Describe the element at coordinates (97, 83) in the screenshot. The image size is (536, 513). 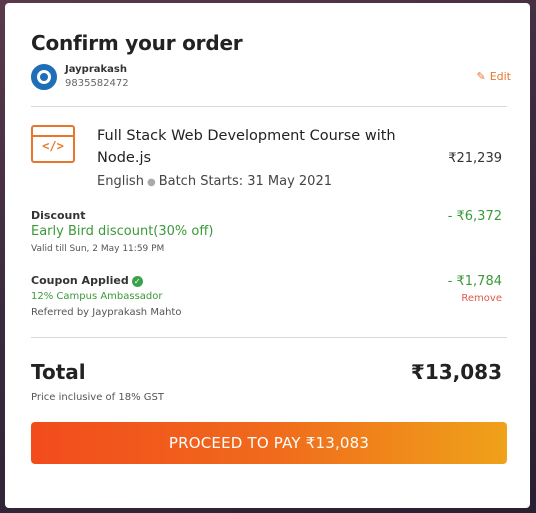
I see `user-phone: 9835582472` at that location.